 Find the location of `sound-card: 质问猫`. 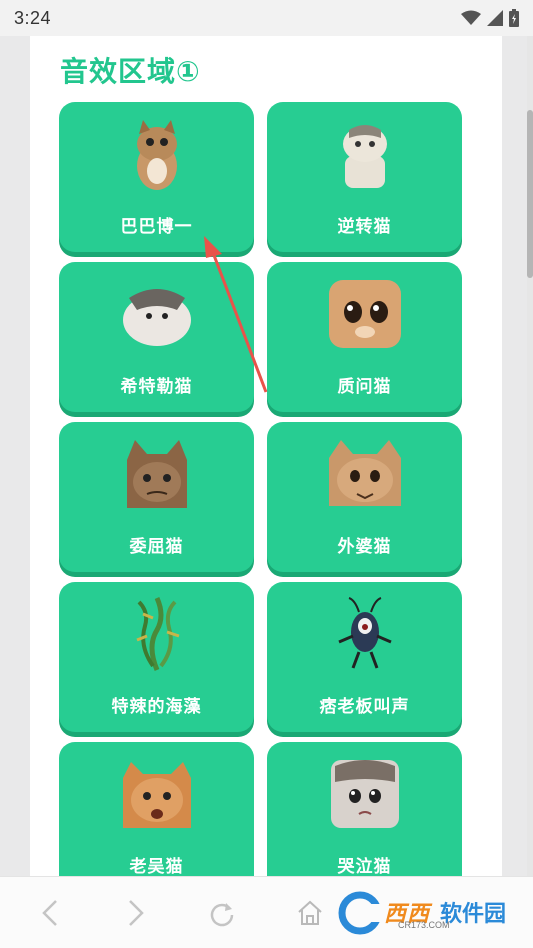

sound-card: 质问猫 is located at coordinates (364, 337).